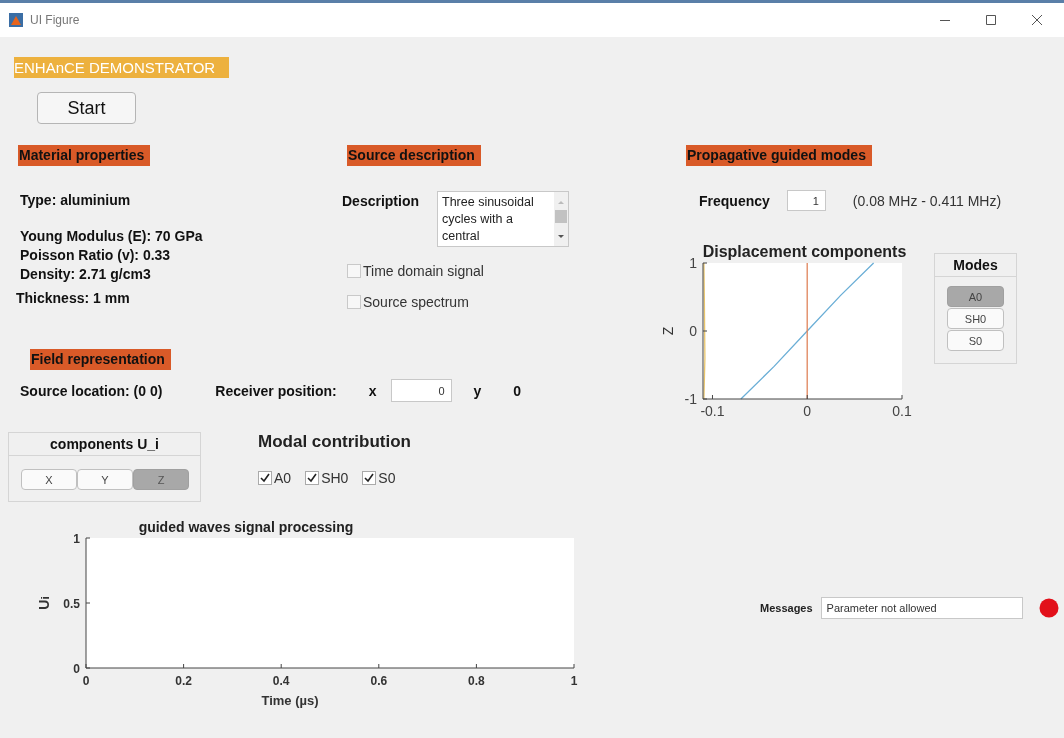  Describe the element at coordinates (73, 298) in the screenshot. I see `property-text: Thickness: 1 mm` at that location.